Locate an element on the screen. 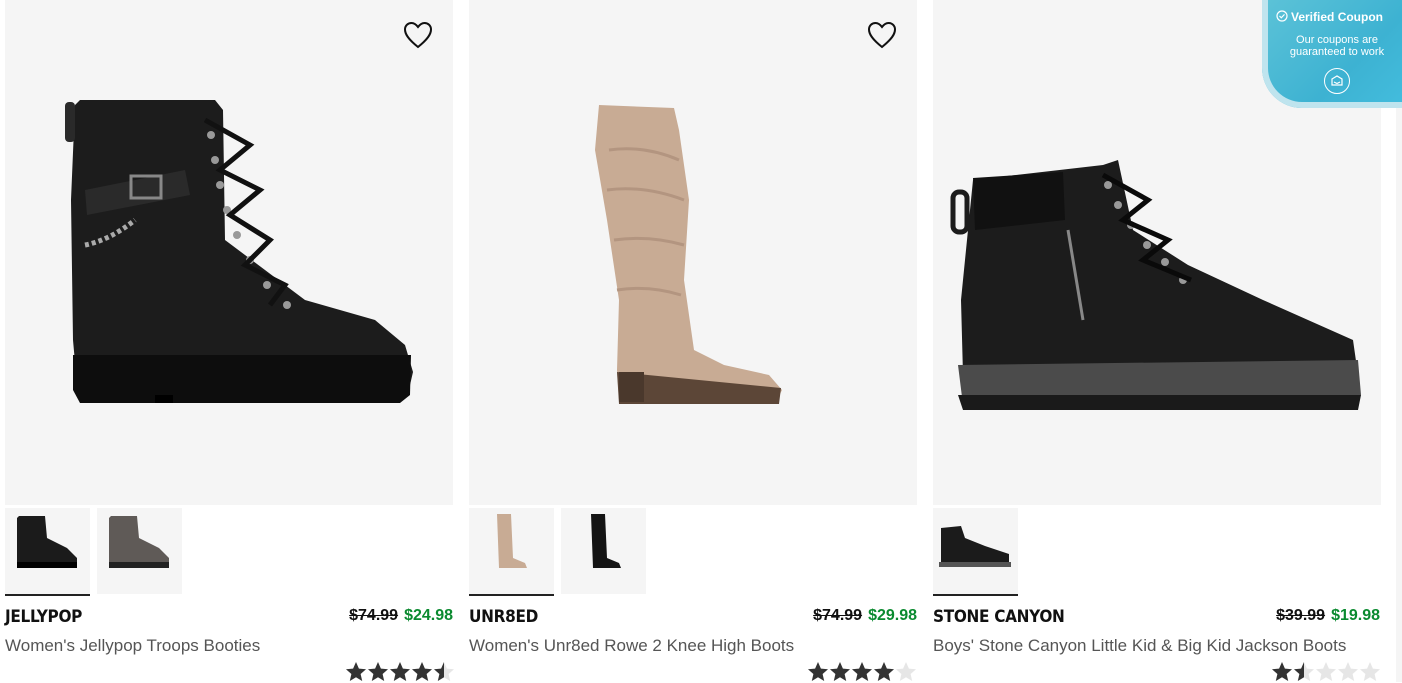 This screenshot has height=683, width=1402. product-price: $74.99 $29.98 is located at coordinates (865, 616).